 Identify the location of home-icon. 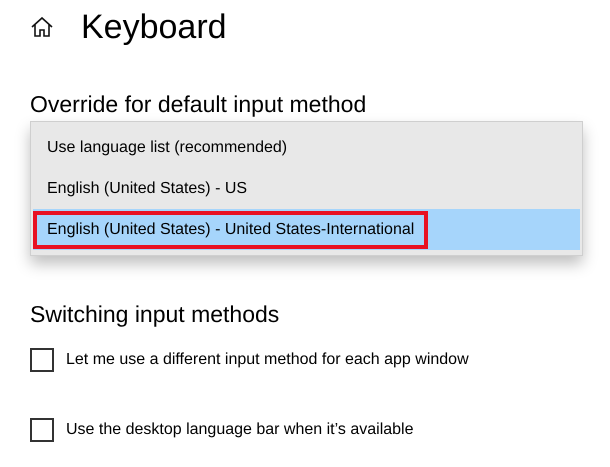
(42, 27).